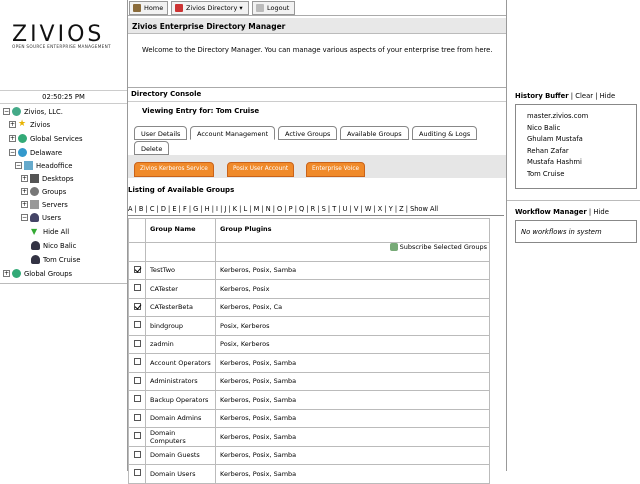  What do you see at coordinates (562, 212) in the screenshot?
I see `workflow-header: Workflow Manager | Hide` at bounding box center [562, 212].